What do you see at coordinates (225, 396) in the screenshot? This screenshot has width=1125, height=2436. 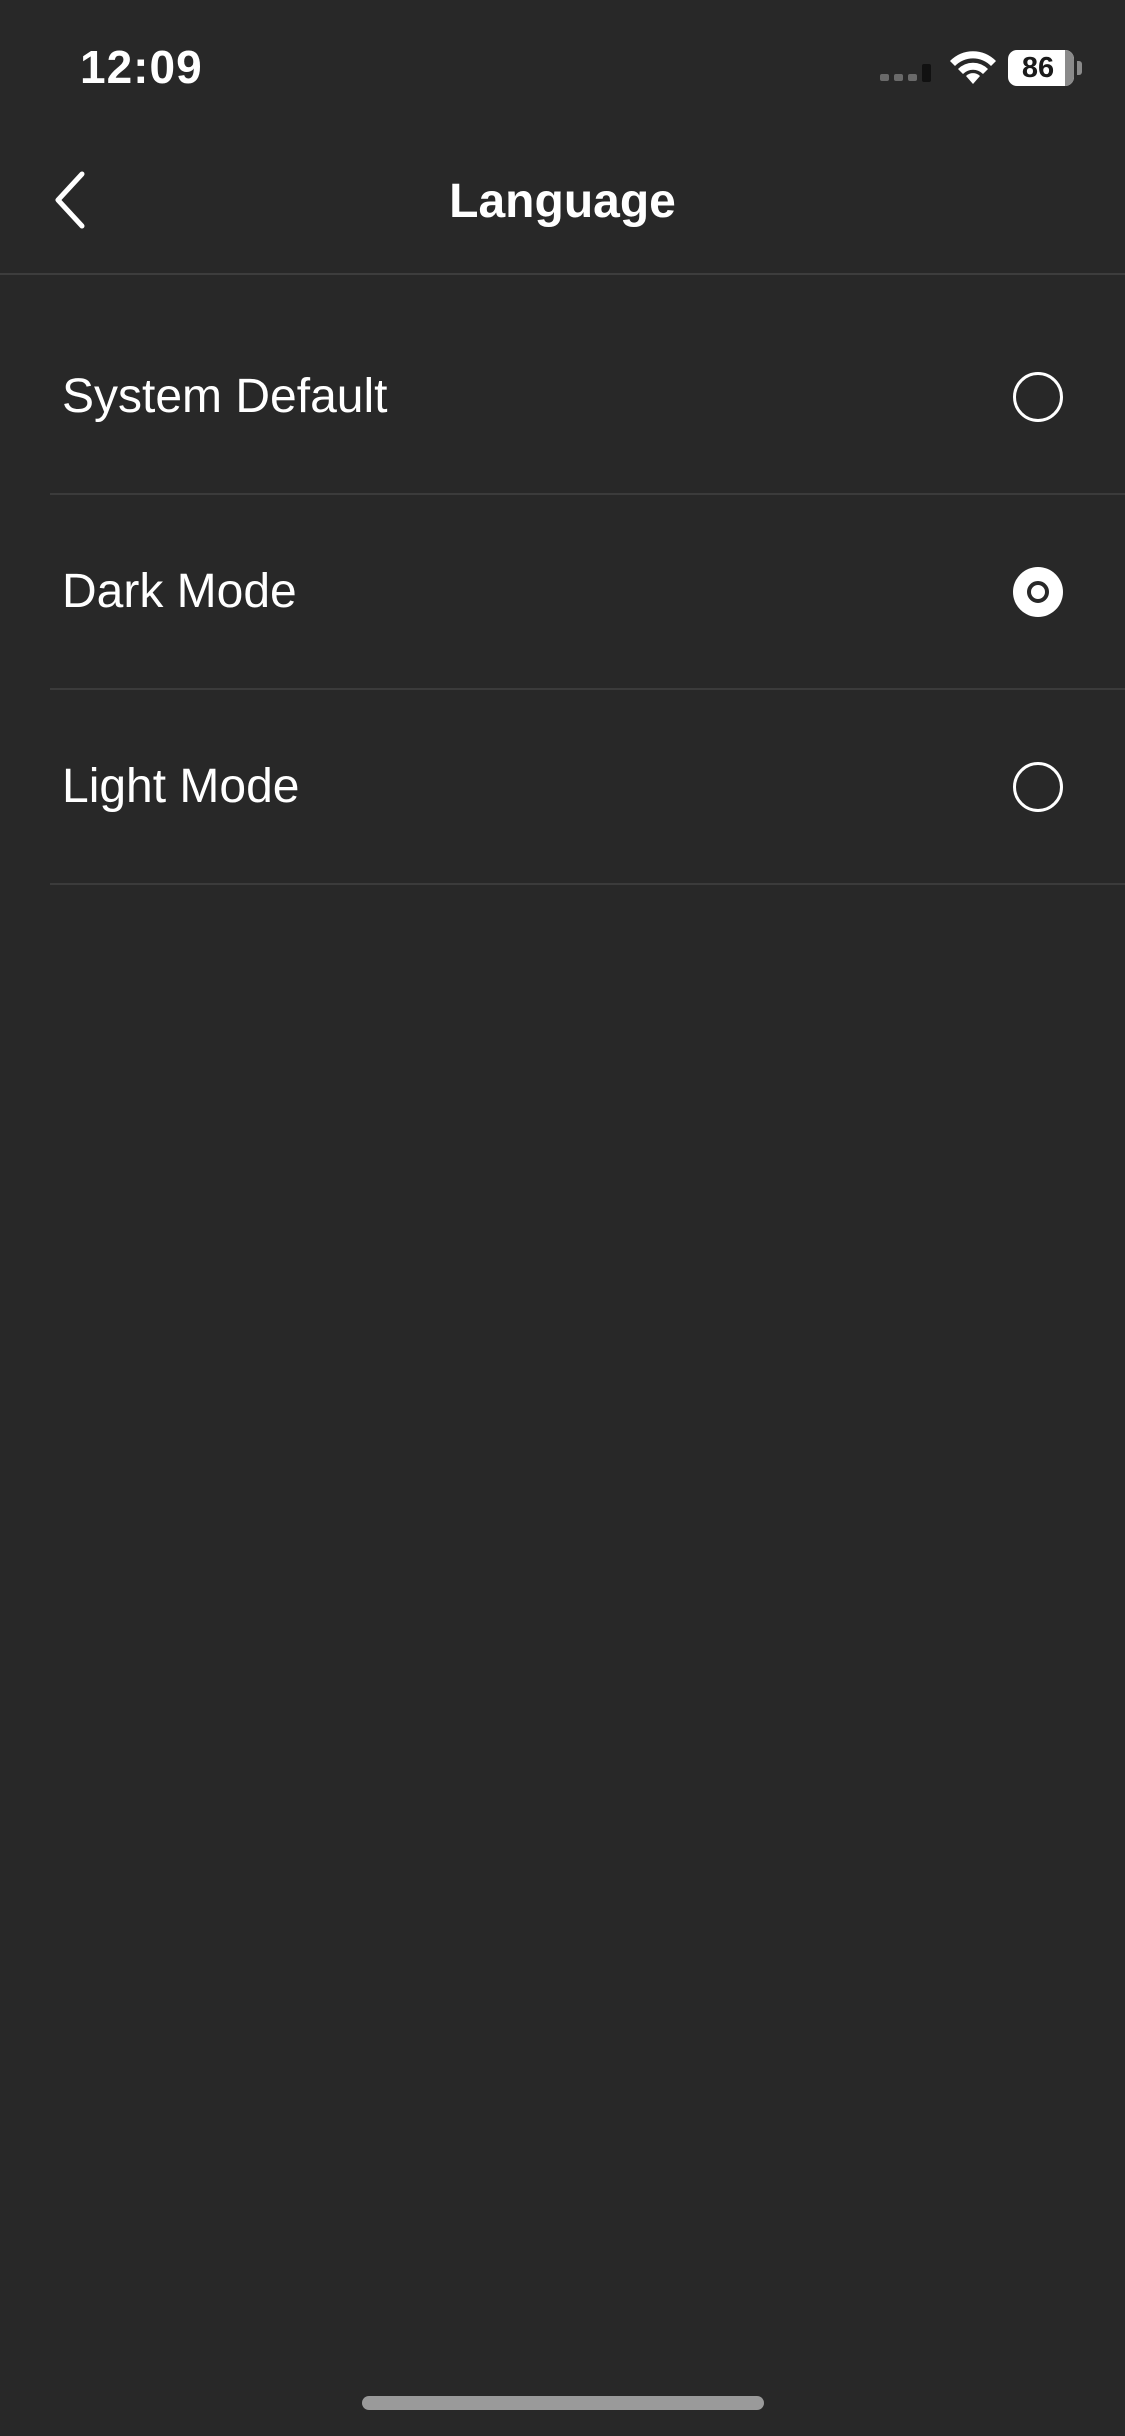 I see `option-label: System Default` at bounding box center [225, 396].